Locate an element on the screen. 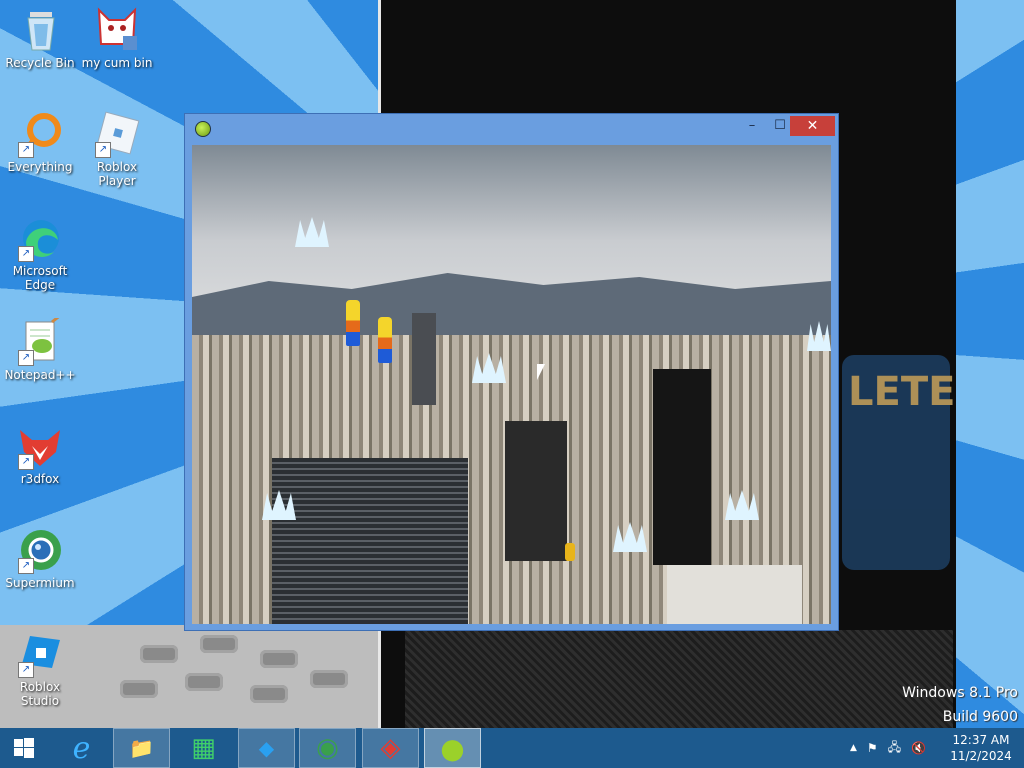 This screenshot has width=1024, height=768. action-center-flag-icon: ⚑ is located at coordinates (872, 748).